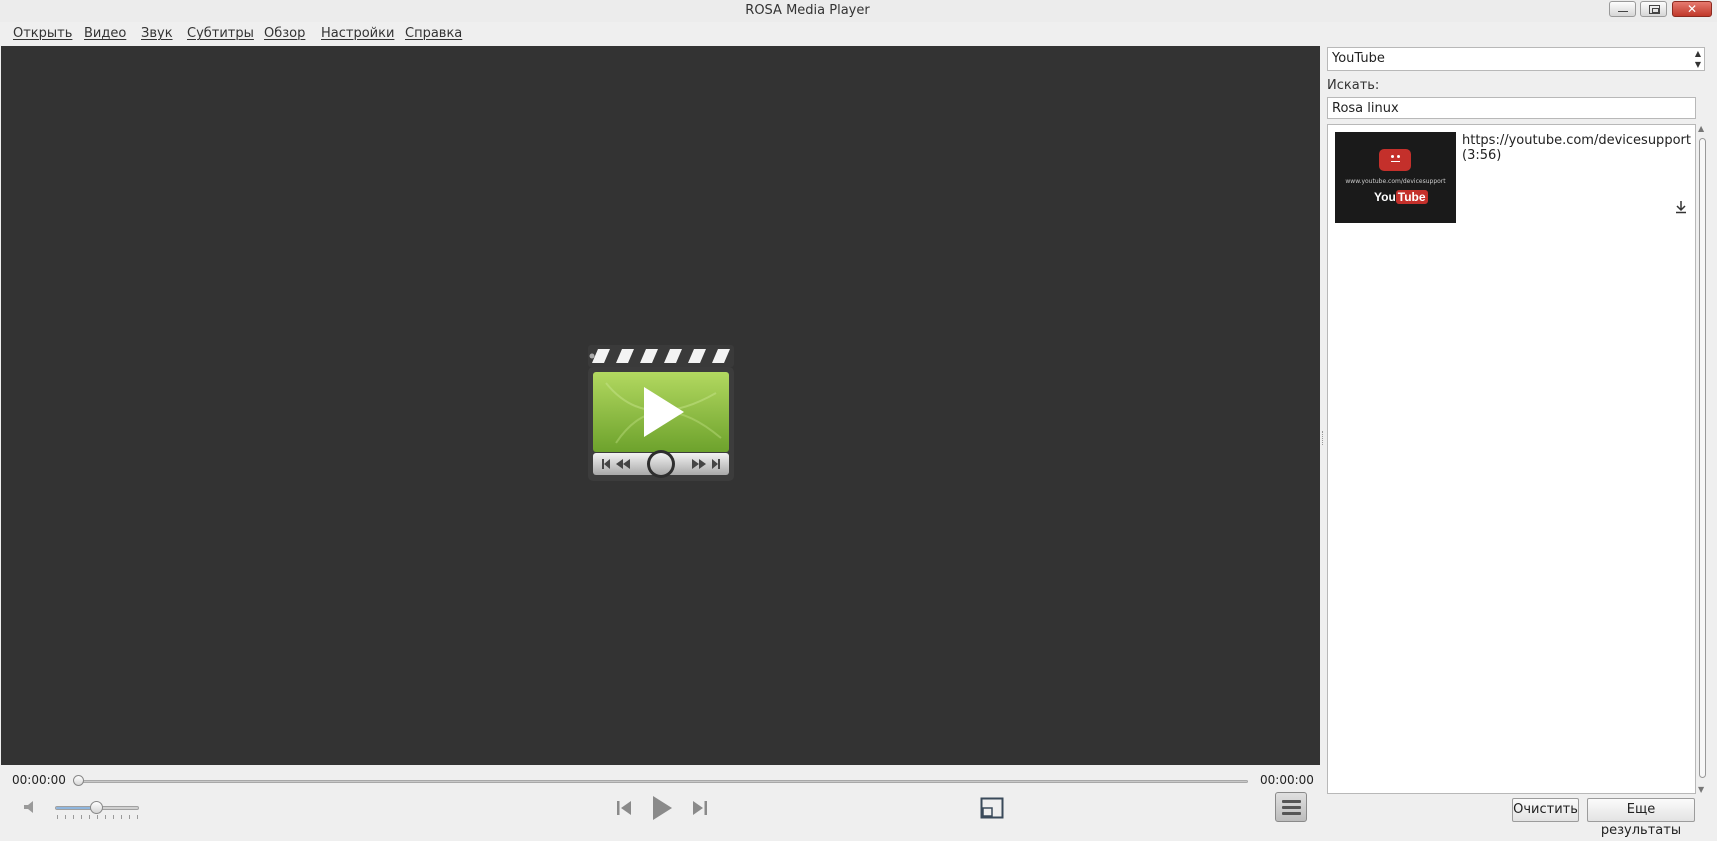 The height and width of the screenshot is (841, 1717). I want to click on close-icon: ✕, so click(1692, 9).